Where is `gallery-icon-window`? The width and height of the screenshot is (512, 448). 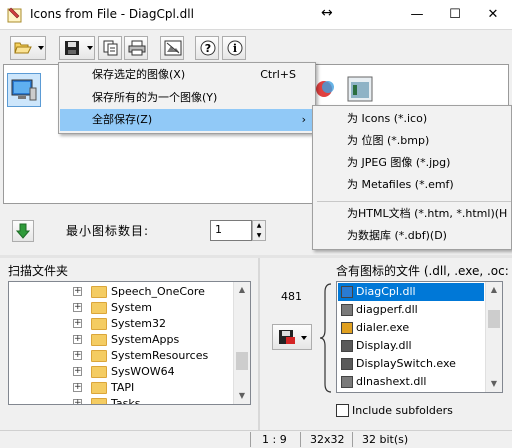
gallery-icon-window is located at coordinates (361, 90).